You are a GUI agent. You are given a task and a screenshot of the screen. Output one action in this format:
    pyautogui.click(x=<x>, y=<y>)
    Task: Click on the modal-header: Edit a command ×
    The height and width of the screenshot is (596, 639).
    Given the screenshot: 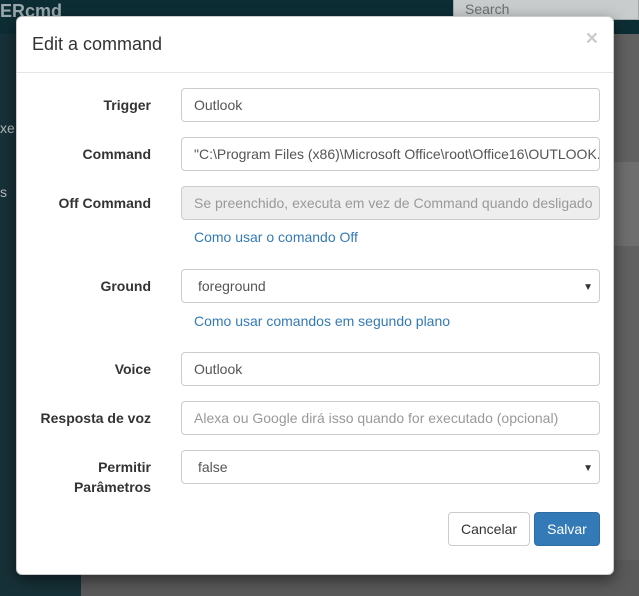 What is the action you would take?
    pyautogui.click(x=315, y=45)
    